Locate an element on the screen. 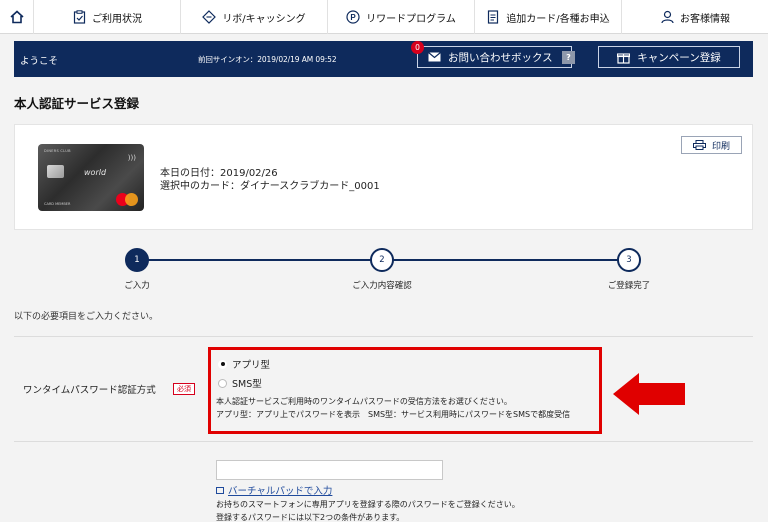 The width and height of the screenshot is (768, 522). step-3-circle: 3 is located at coordinates (629, 260).